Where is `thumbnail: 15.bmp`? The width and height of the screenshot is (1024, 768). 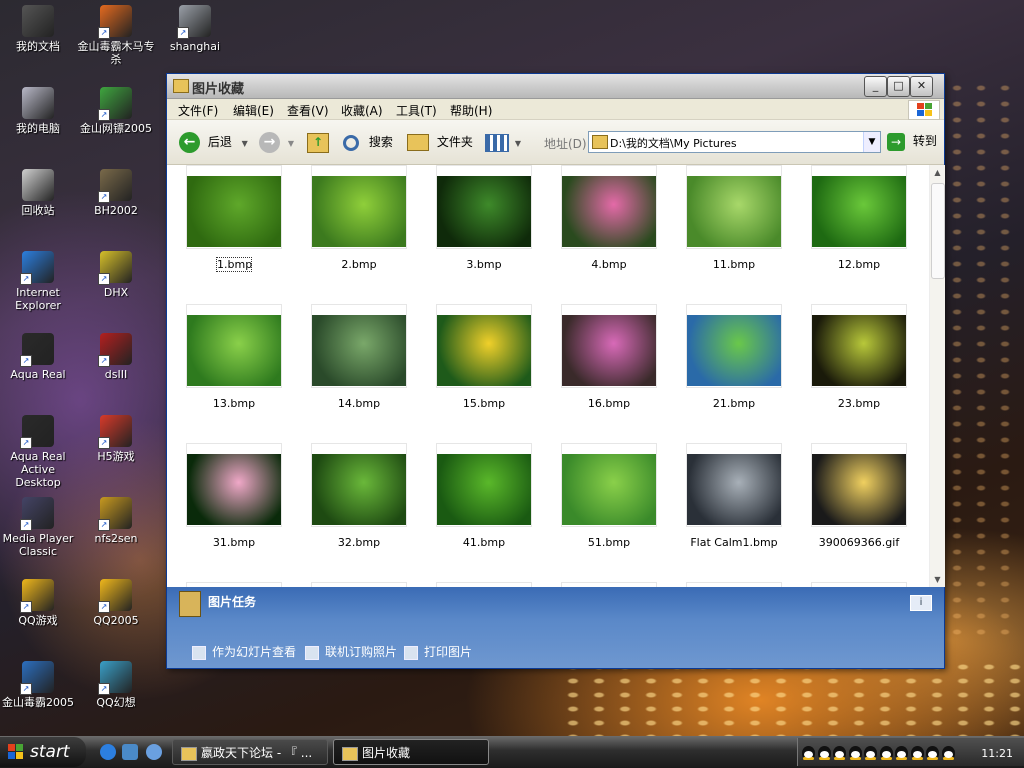
thumbnail: 15.bmp is located at coordinates (484, 357).